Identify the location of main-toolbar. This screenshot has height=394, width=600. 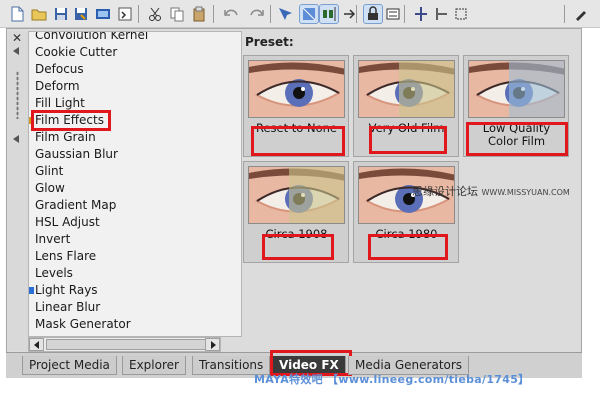
(300, 14).